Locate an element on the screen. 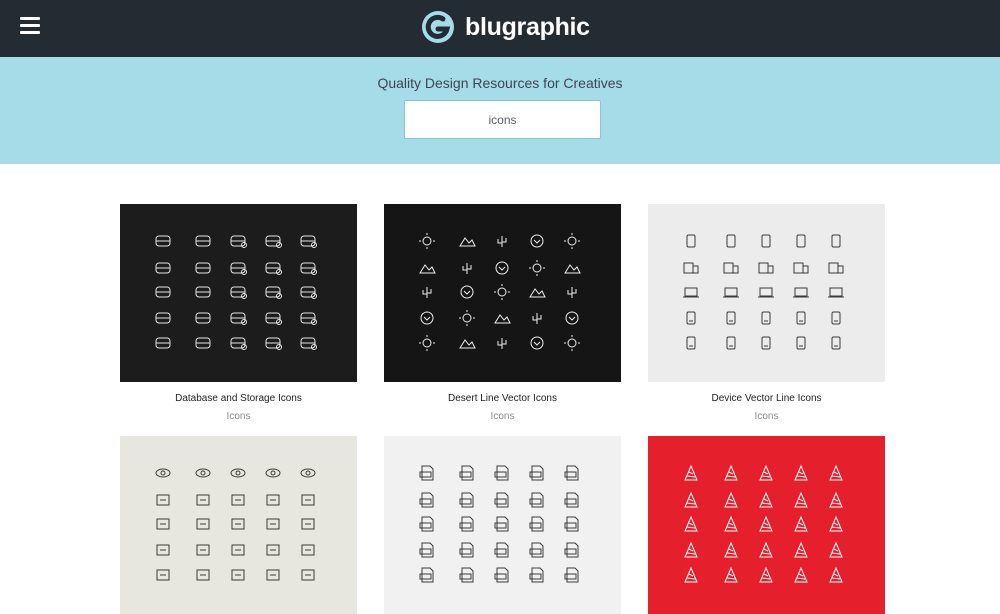  hamburger-icon is located at coordinates (30, 26).